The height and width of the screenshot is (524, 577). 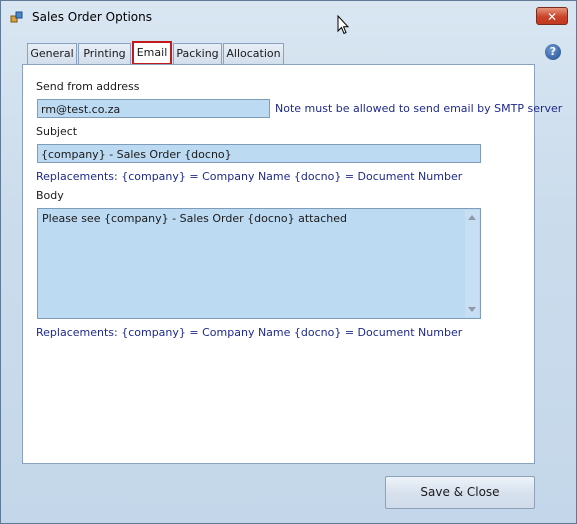 I want to click on window-title: Sales Order Options, so click(x=92, y=17).